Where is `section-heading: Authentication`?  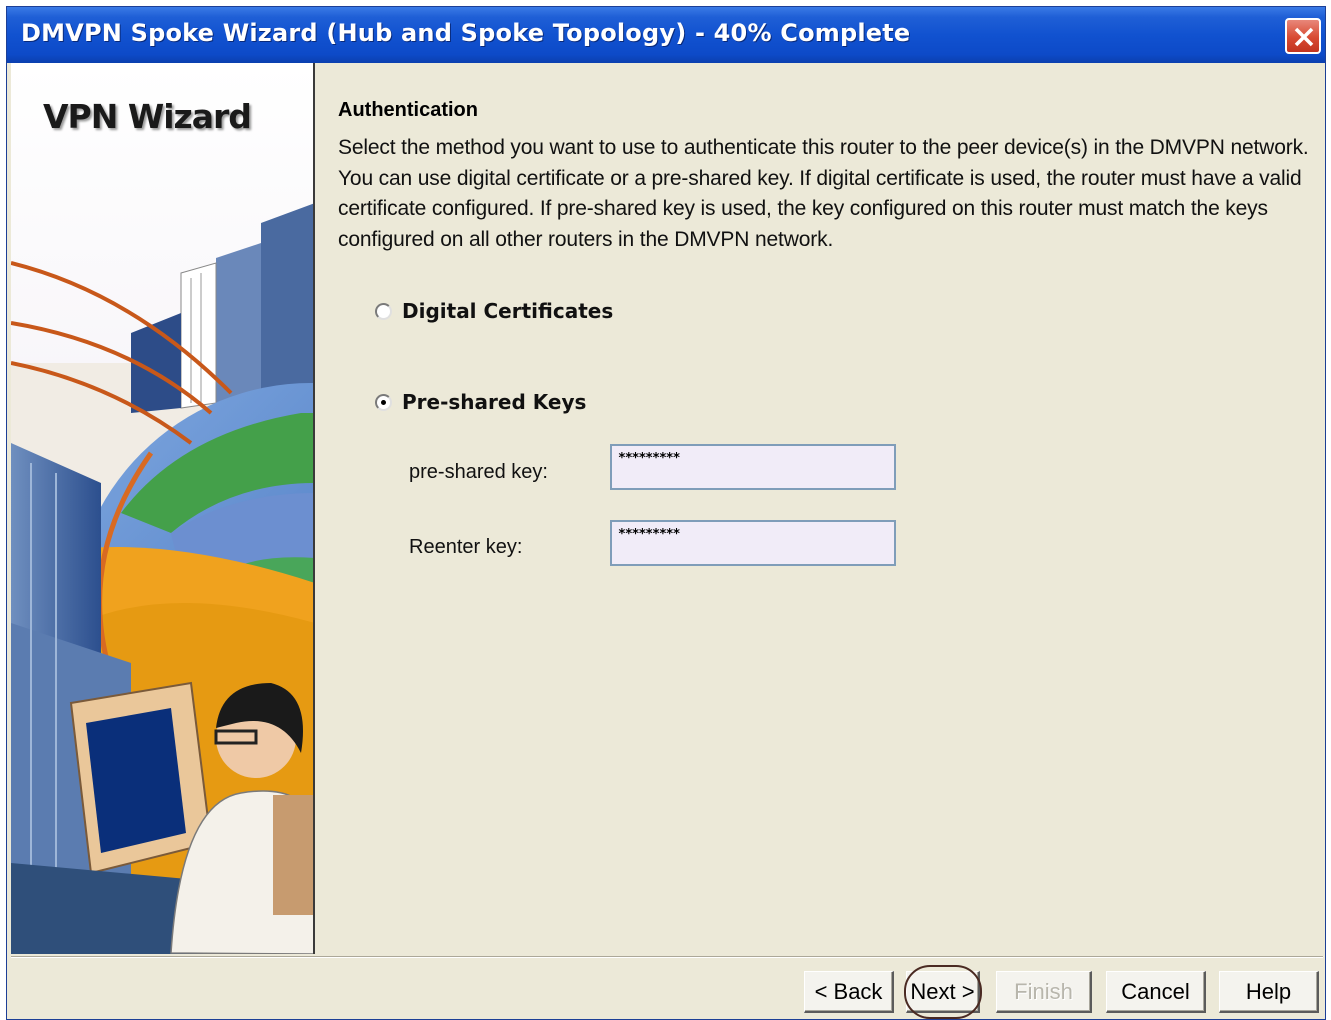 section-heading: Authentication is located at coordinates (408, 110).